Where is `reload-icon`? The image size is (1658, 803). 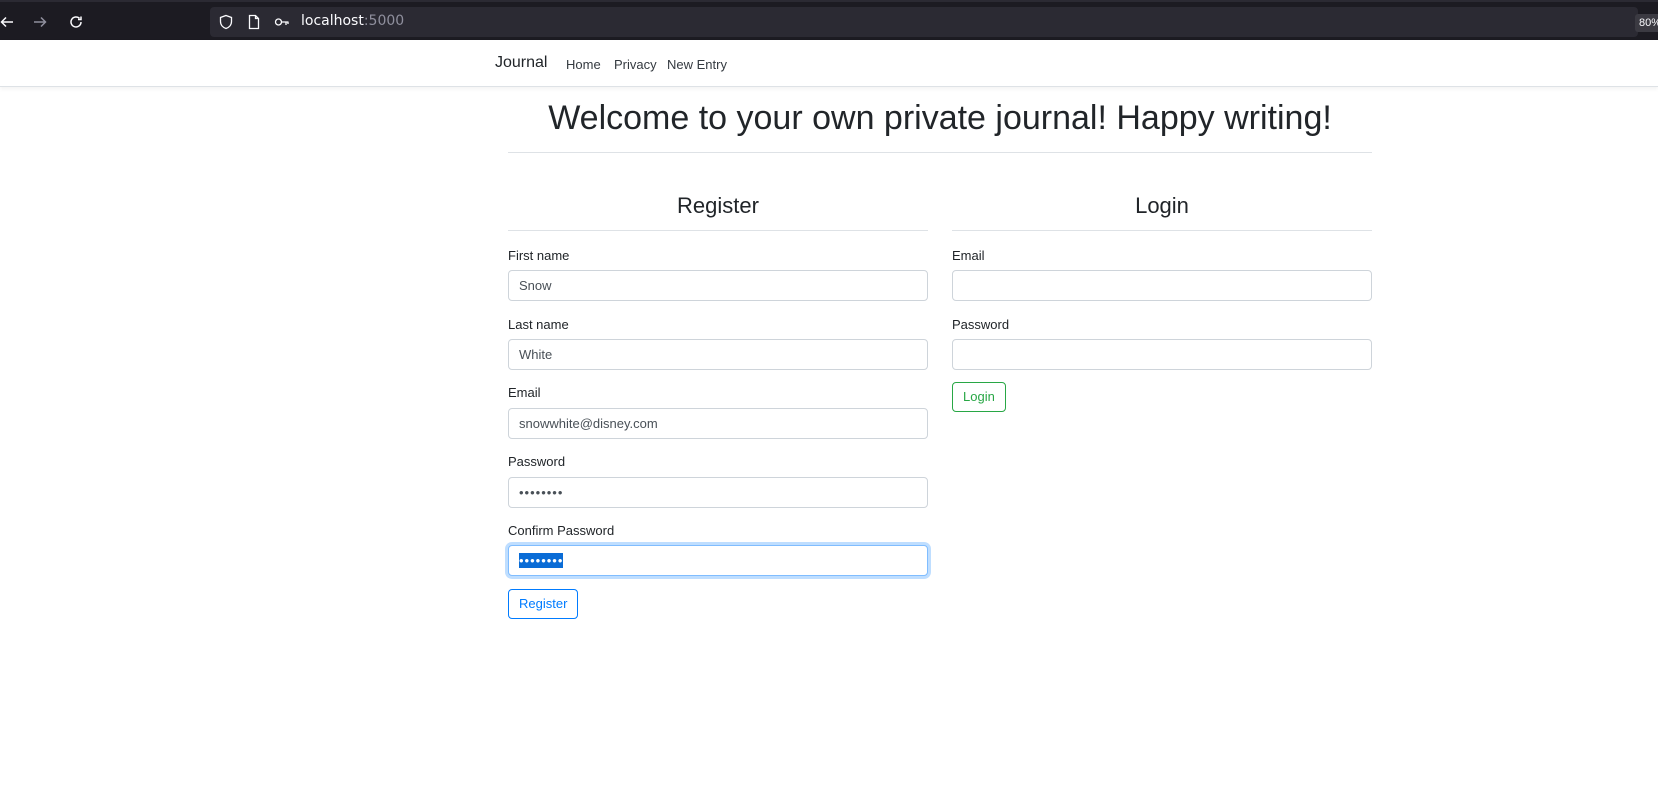
reload-icon is located at coordinates (76, 22).